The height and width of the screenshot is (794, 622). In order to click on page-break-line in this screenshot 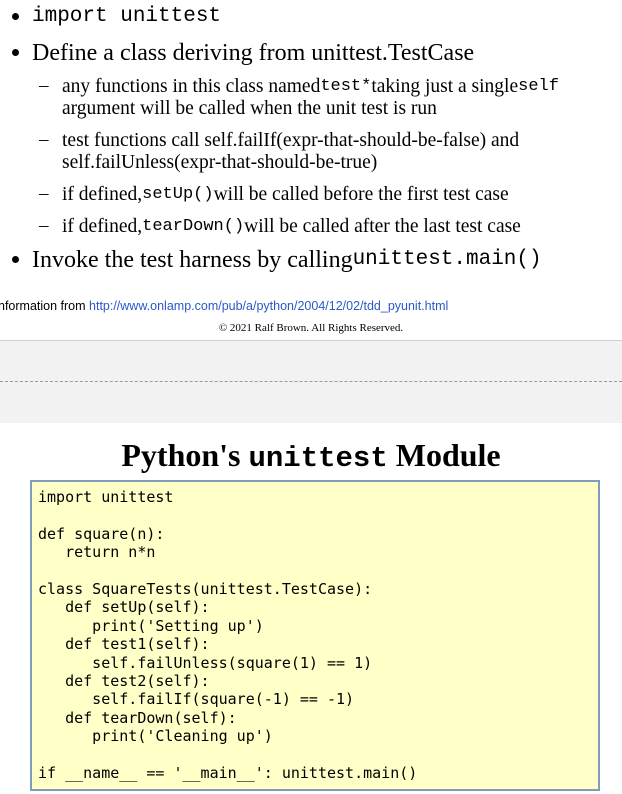, I will do `click(311, 381)`.